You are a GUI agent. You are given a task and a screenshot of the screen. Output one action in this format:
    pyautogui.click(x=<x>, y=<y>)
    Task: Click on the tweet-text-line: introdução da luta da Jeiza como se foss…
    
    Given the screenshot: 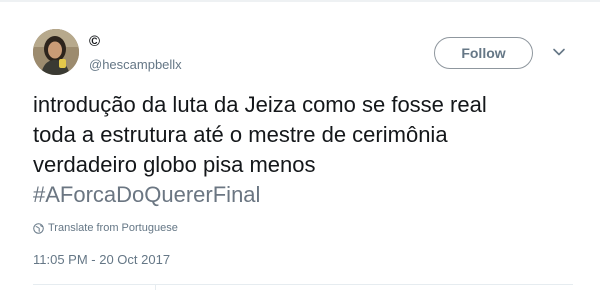 What is the action you would take?
    pyautogui.click(x=260, y=104)
    